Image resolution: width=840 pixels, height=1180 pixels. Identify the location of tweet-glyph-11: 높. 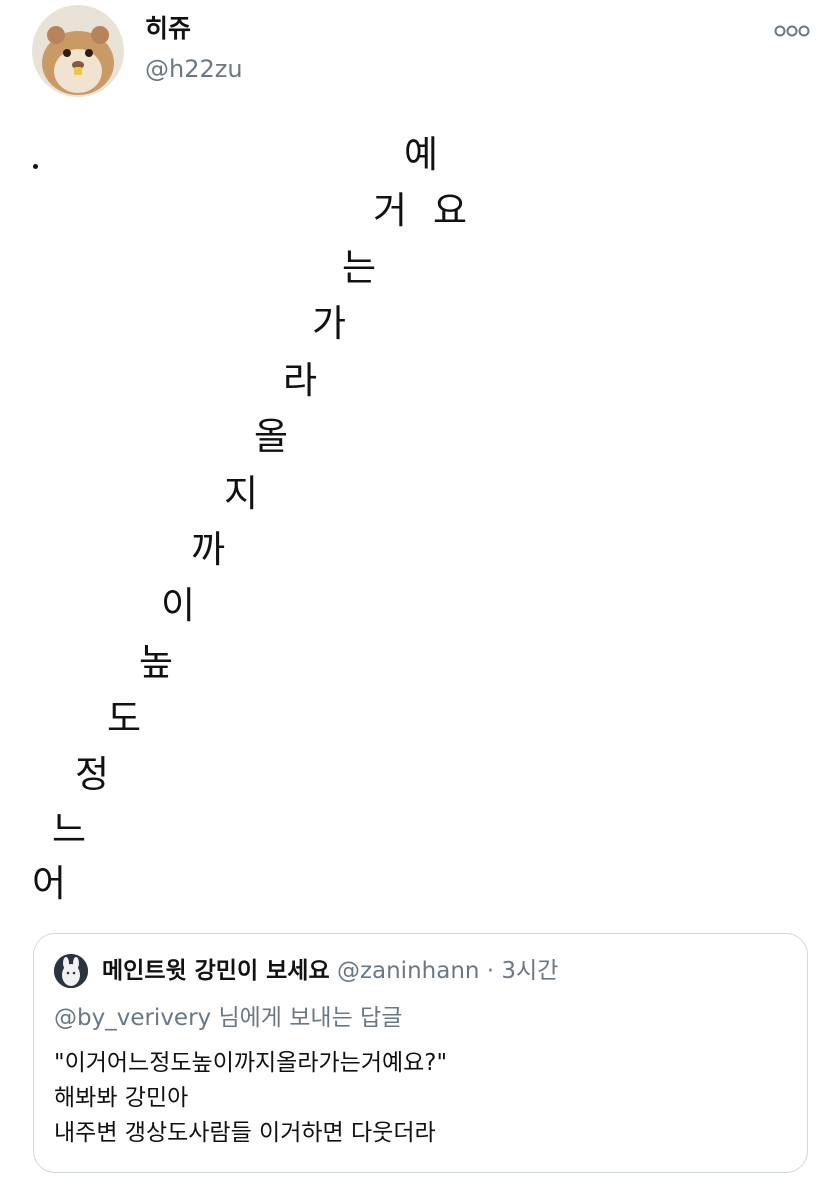
(156, 662).